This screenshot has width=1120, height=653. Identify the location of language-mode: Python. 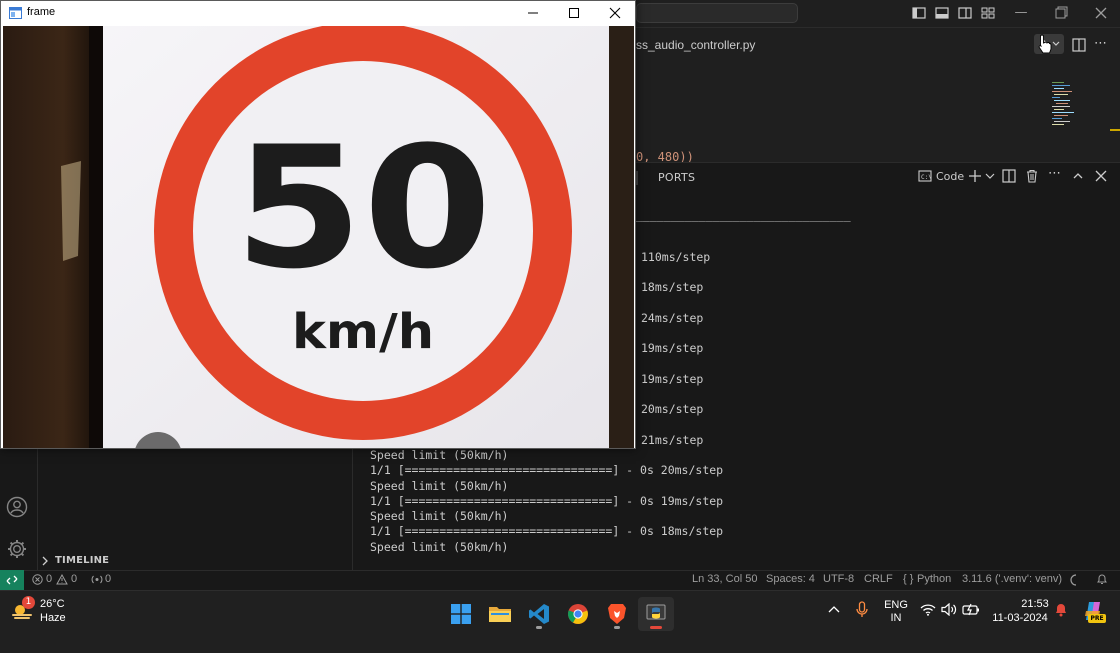
(934, 579).